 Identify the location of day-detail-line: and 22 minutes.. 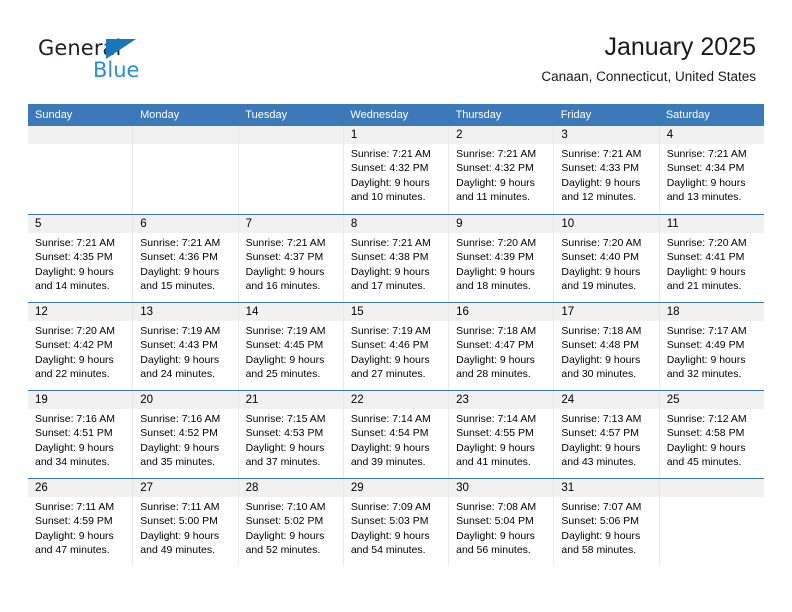
(72, 374).